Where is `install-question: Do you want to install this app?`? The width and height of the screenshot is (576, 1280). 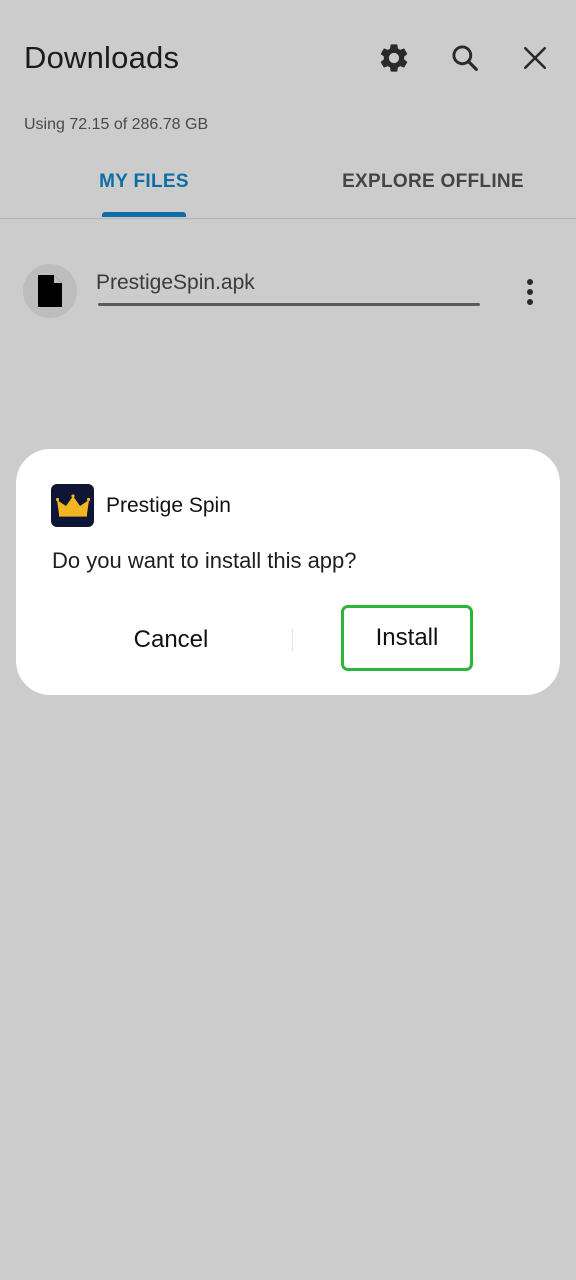
install-question: Do you want to install this app? is located at coordinates (204, 560).